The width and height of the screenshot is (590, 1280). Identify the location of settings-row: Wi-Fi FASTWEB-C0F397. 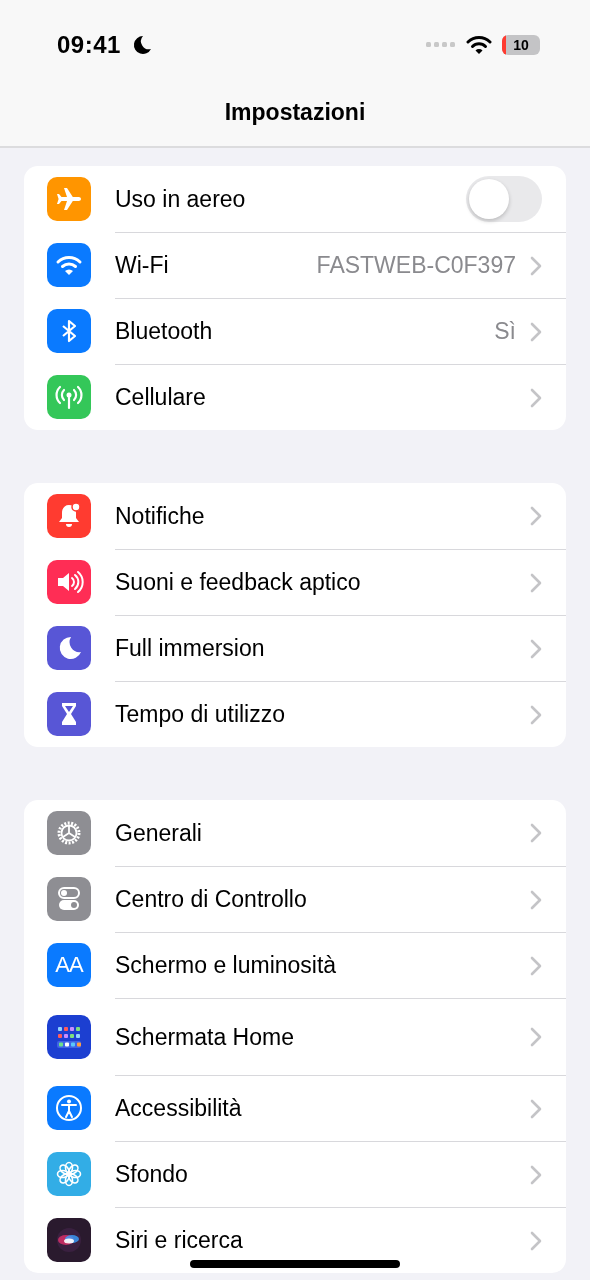
(295, 265).